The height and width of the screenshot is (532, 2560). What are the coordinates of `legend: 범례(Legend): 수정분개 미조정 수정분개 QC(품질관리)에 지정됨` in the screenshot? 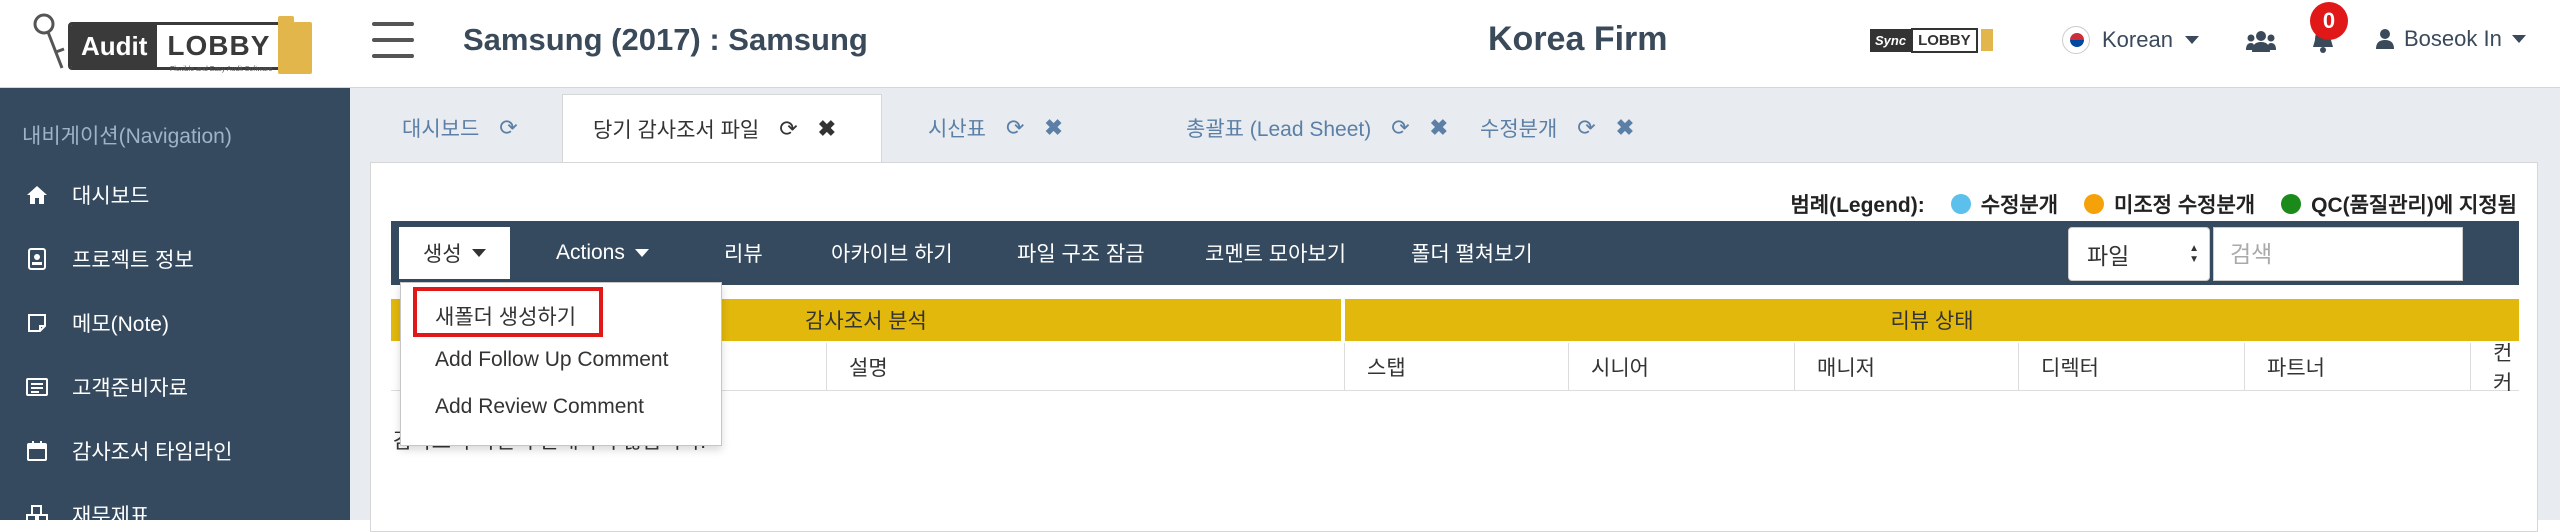 It's located at (2153, 204).